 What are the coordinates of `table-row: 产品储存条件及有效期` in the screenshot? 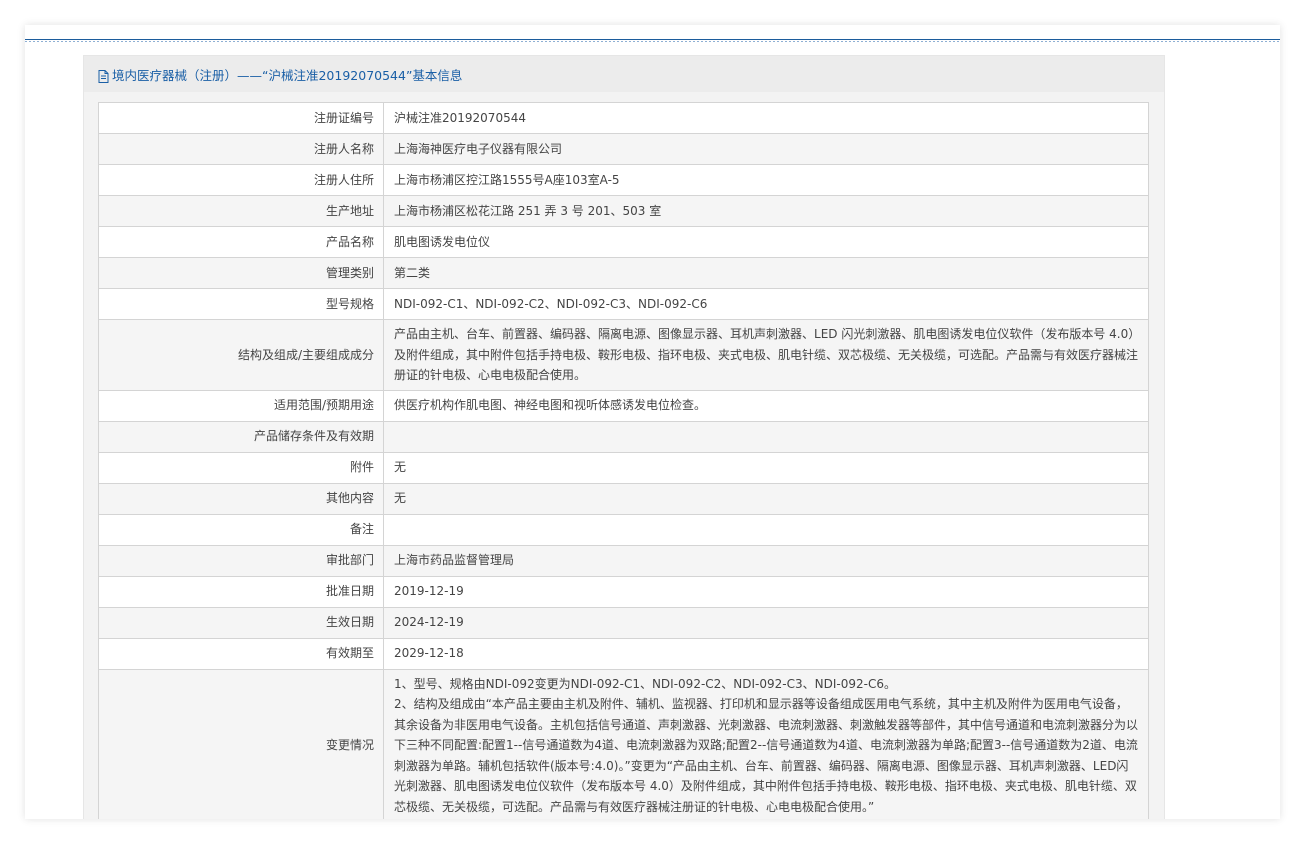 It's located at (623, 436).